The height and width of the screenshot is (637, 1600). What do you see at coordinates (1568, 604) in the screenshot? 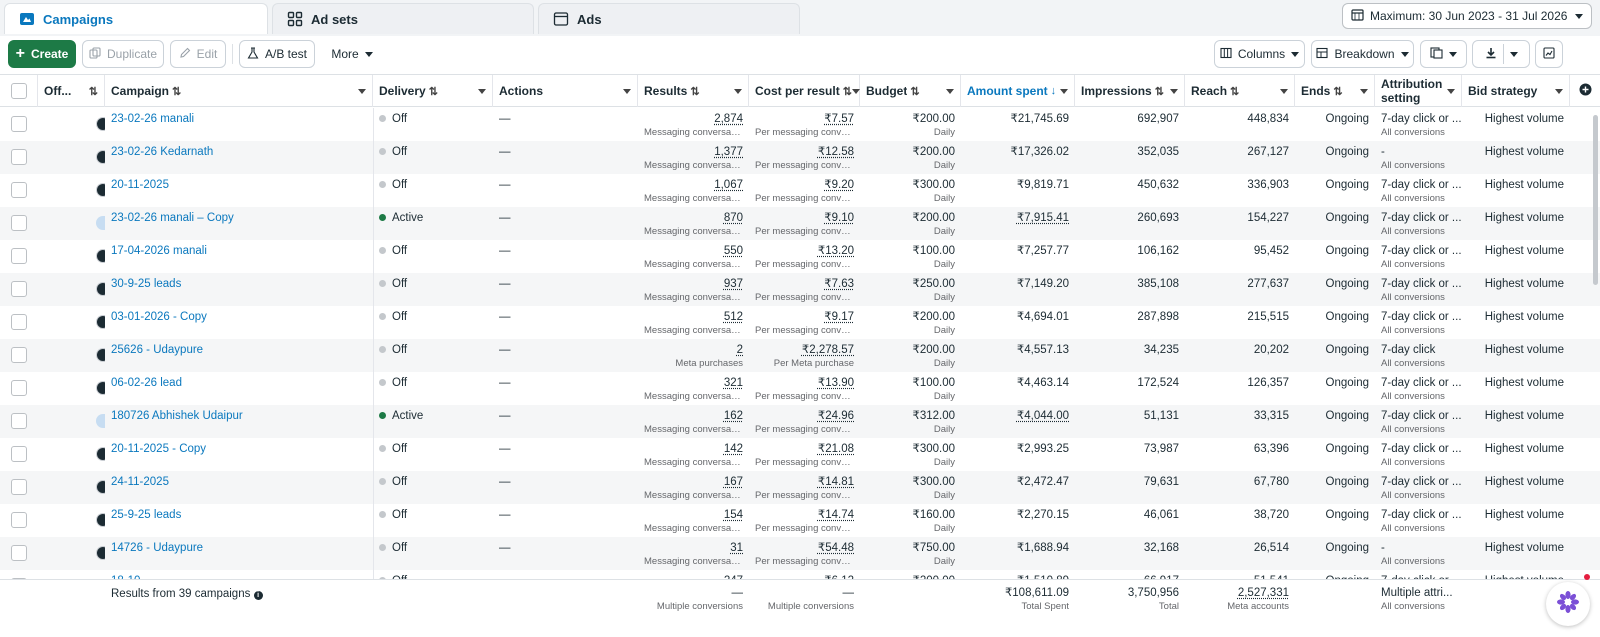
I see `assistant-button` at bounding box center [1568, 604].